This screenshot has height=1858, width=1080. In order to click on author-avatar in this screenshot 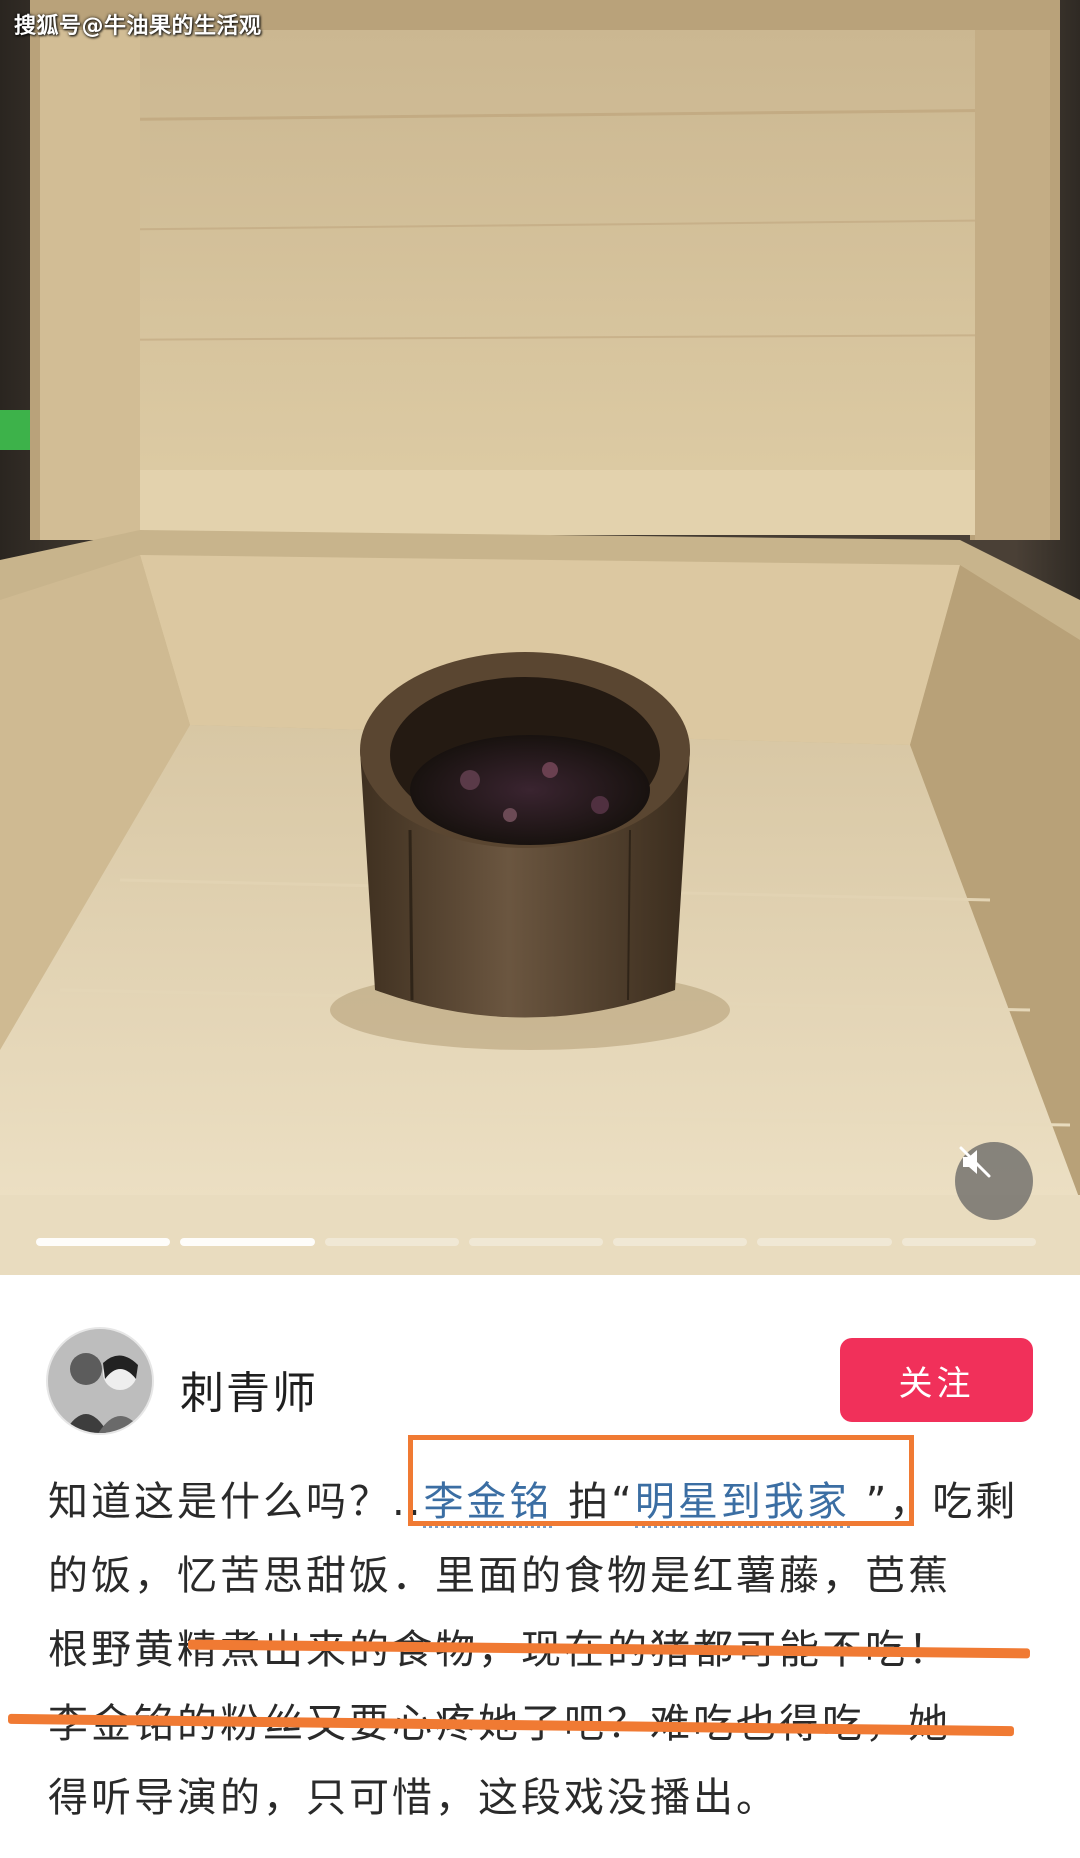, I will do `click(100, 1381)`.